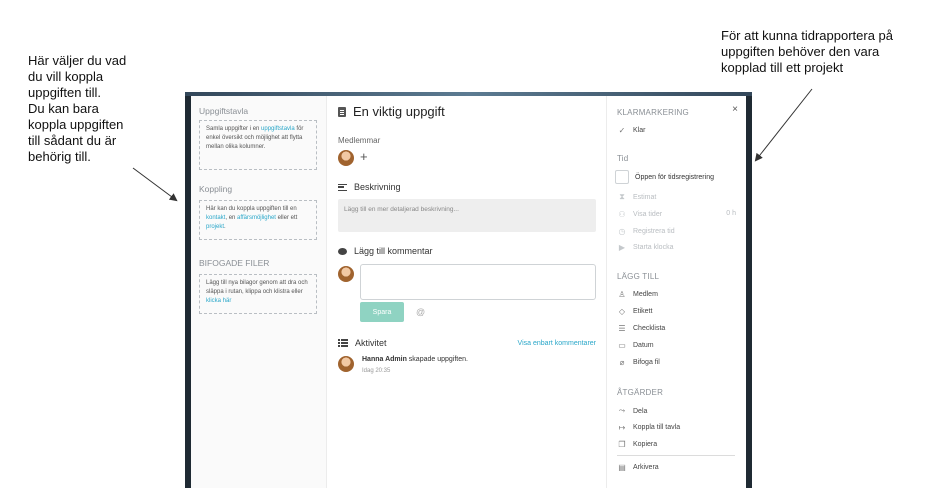  I want to click on add-member-button: +, so click(364, 156).